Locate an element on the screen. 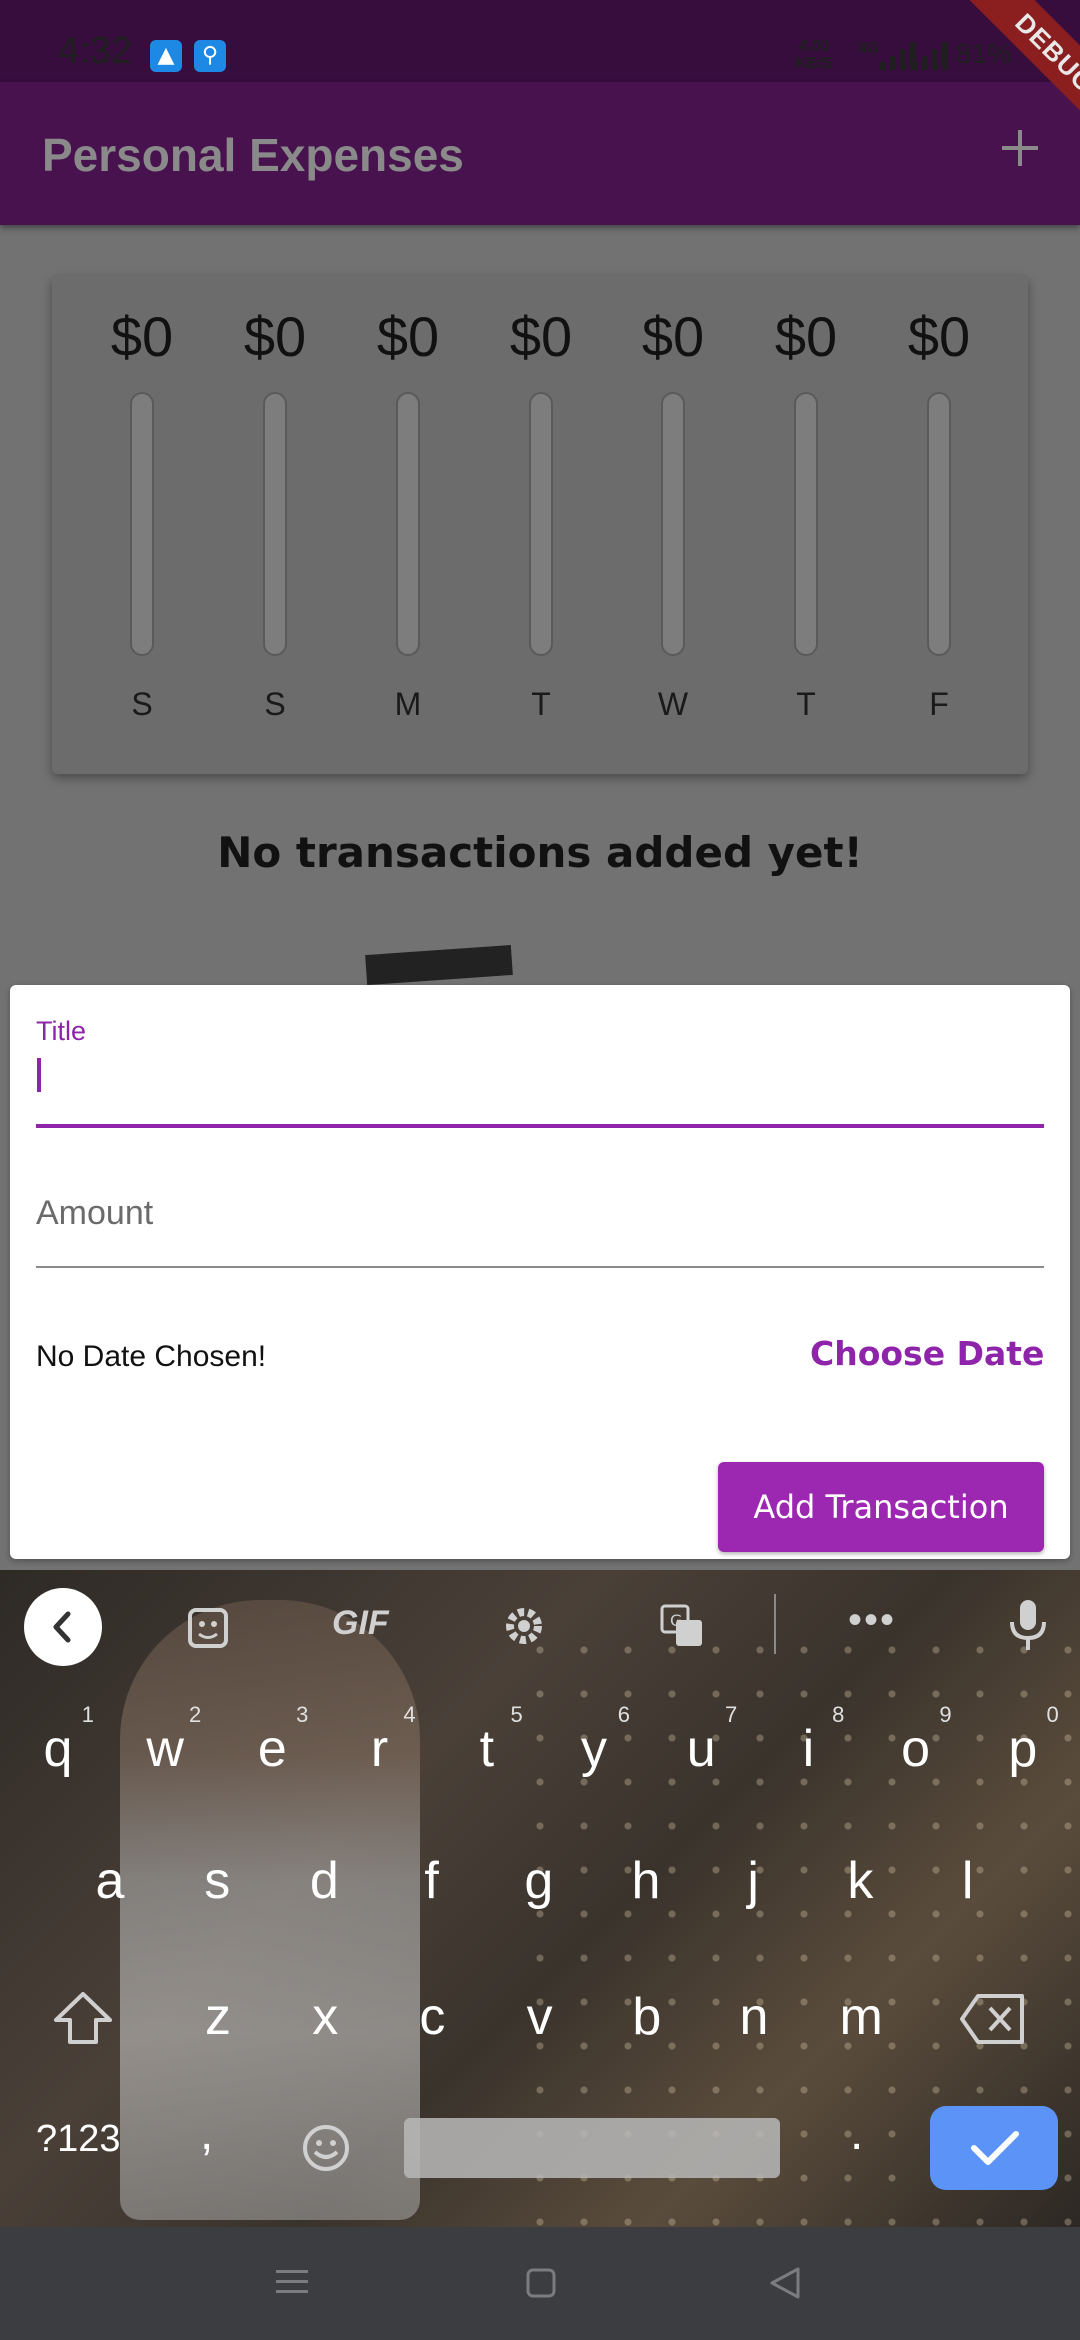 The image size is (1080, 2340). key-j: j is located at coordinates (753, 1881).